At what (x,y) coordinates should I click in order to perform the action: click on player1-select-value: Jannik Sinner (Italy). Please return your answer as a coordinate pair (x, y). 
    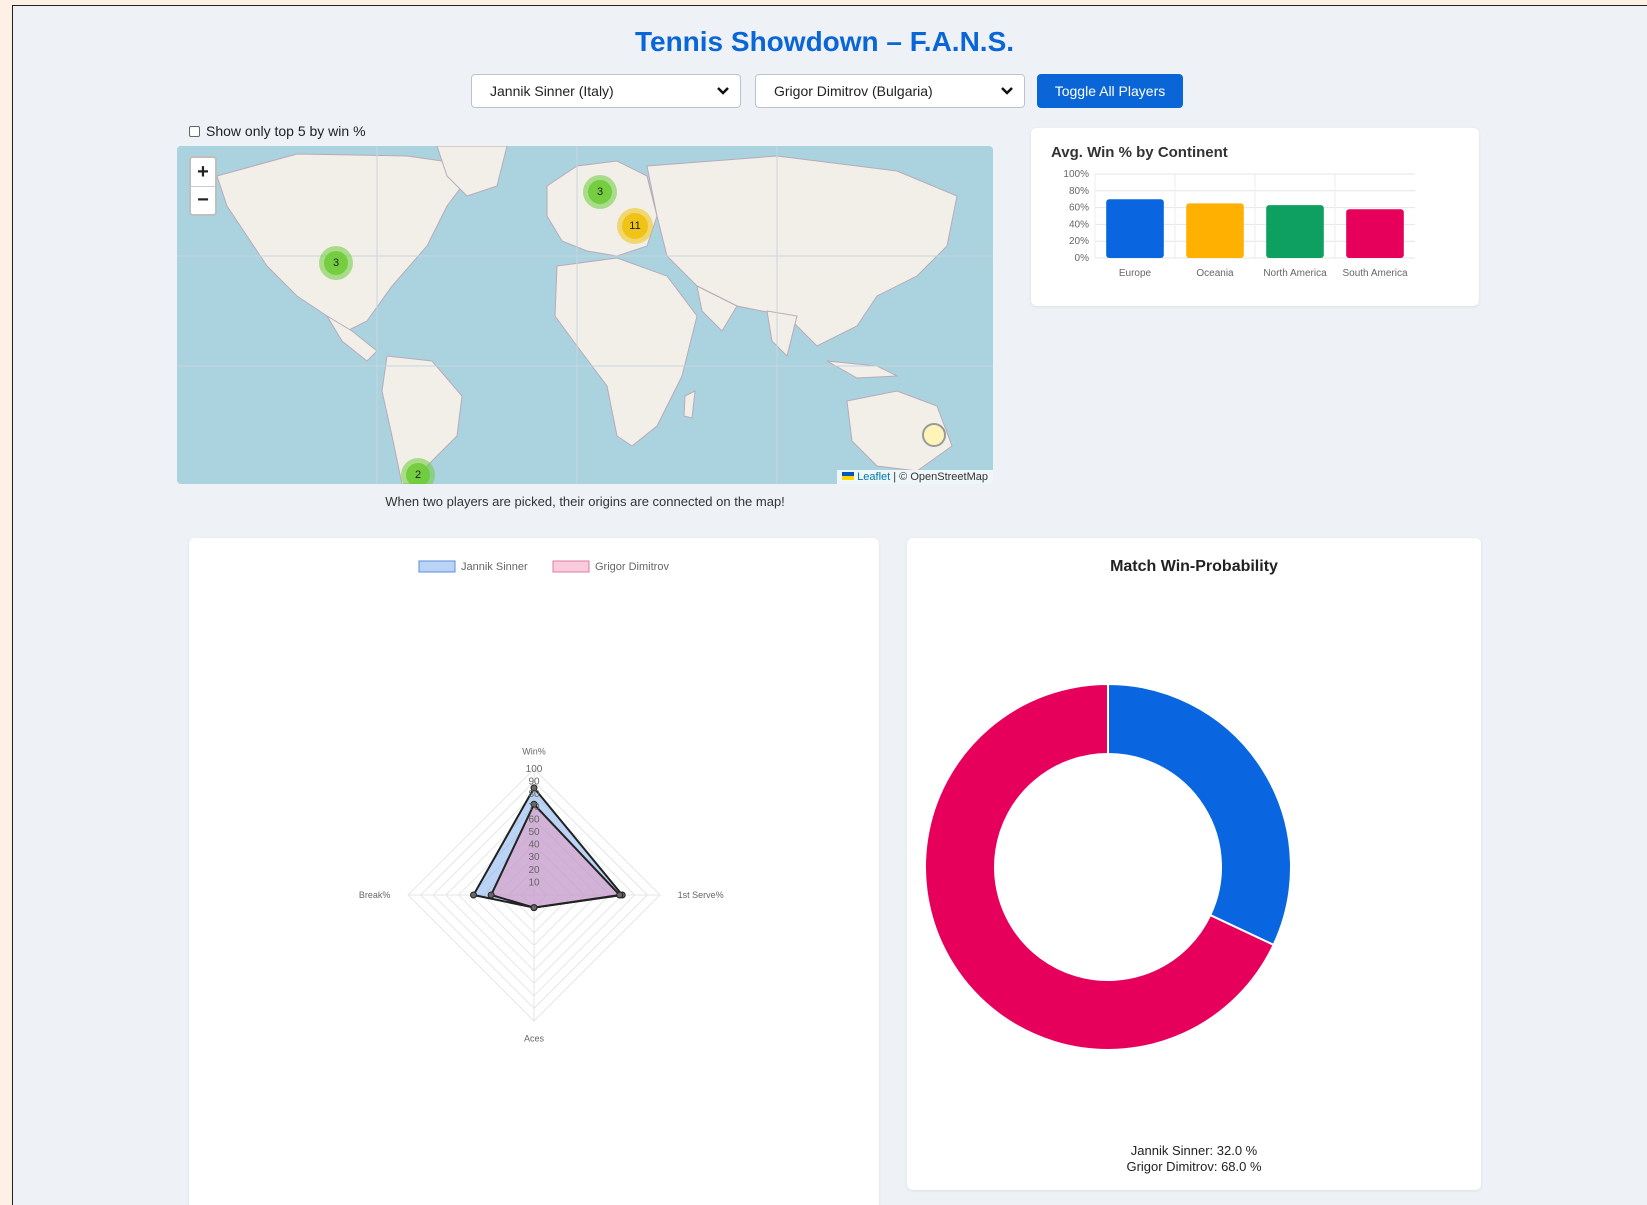
    Looking at the image, I should click on (552, 91).